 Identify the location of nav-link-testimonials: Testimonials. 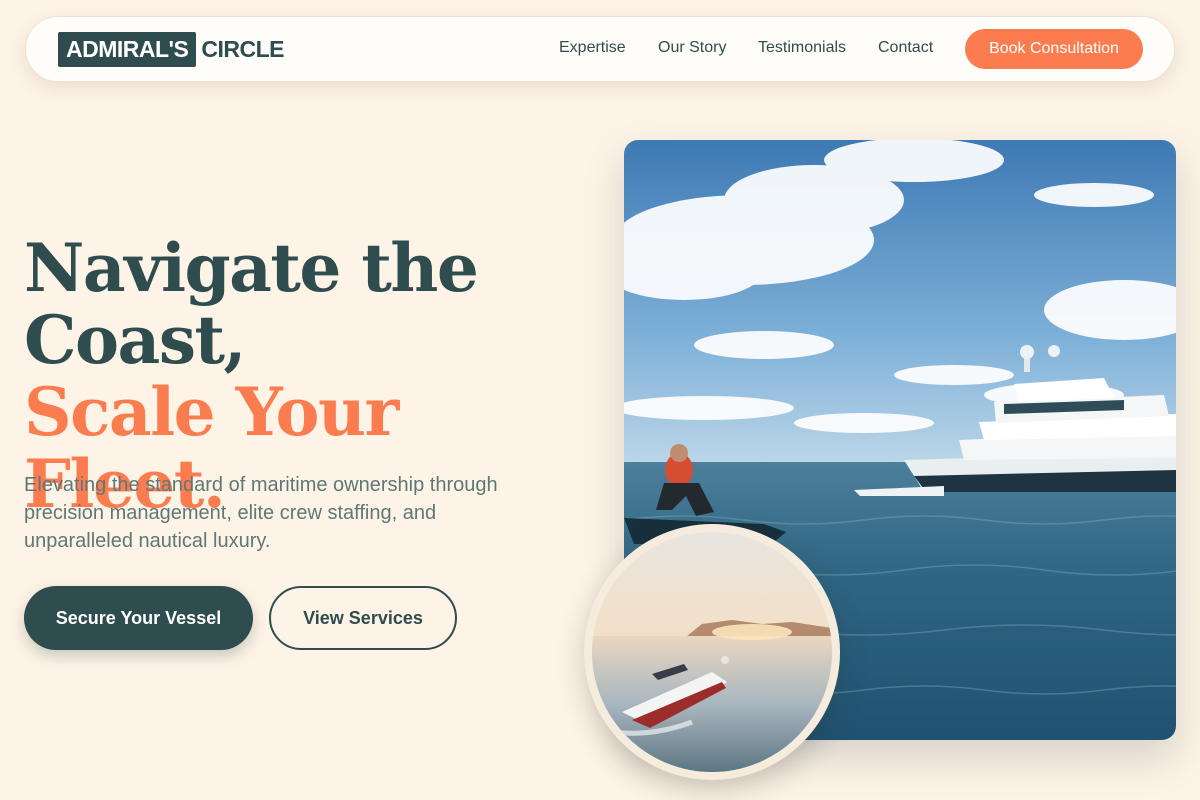
(802, 48).